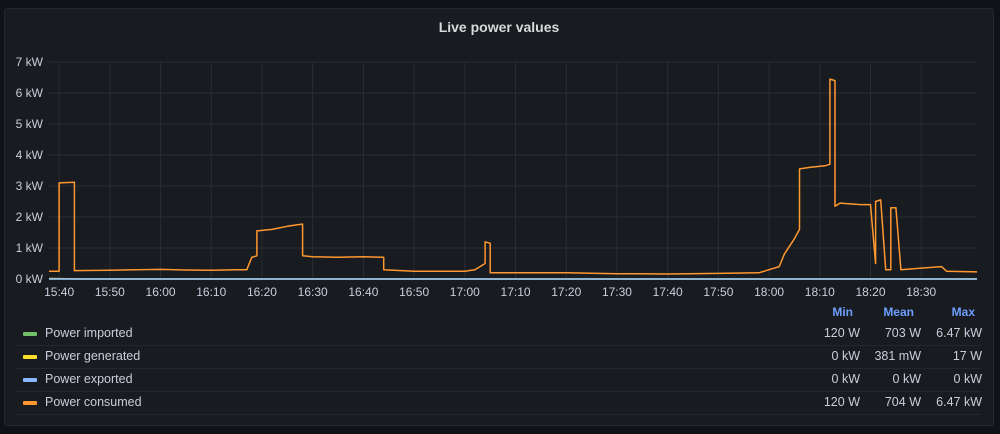 Image resolution: width=1000 pixels, height=434 pixels. I want to click on legend-max-value: 0 kW, so click(967, 379).